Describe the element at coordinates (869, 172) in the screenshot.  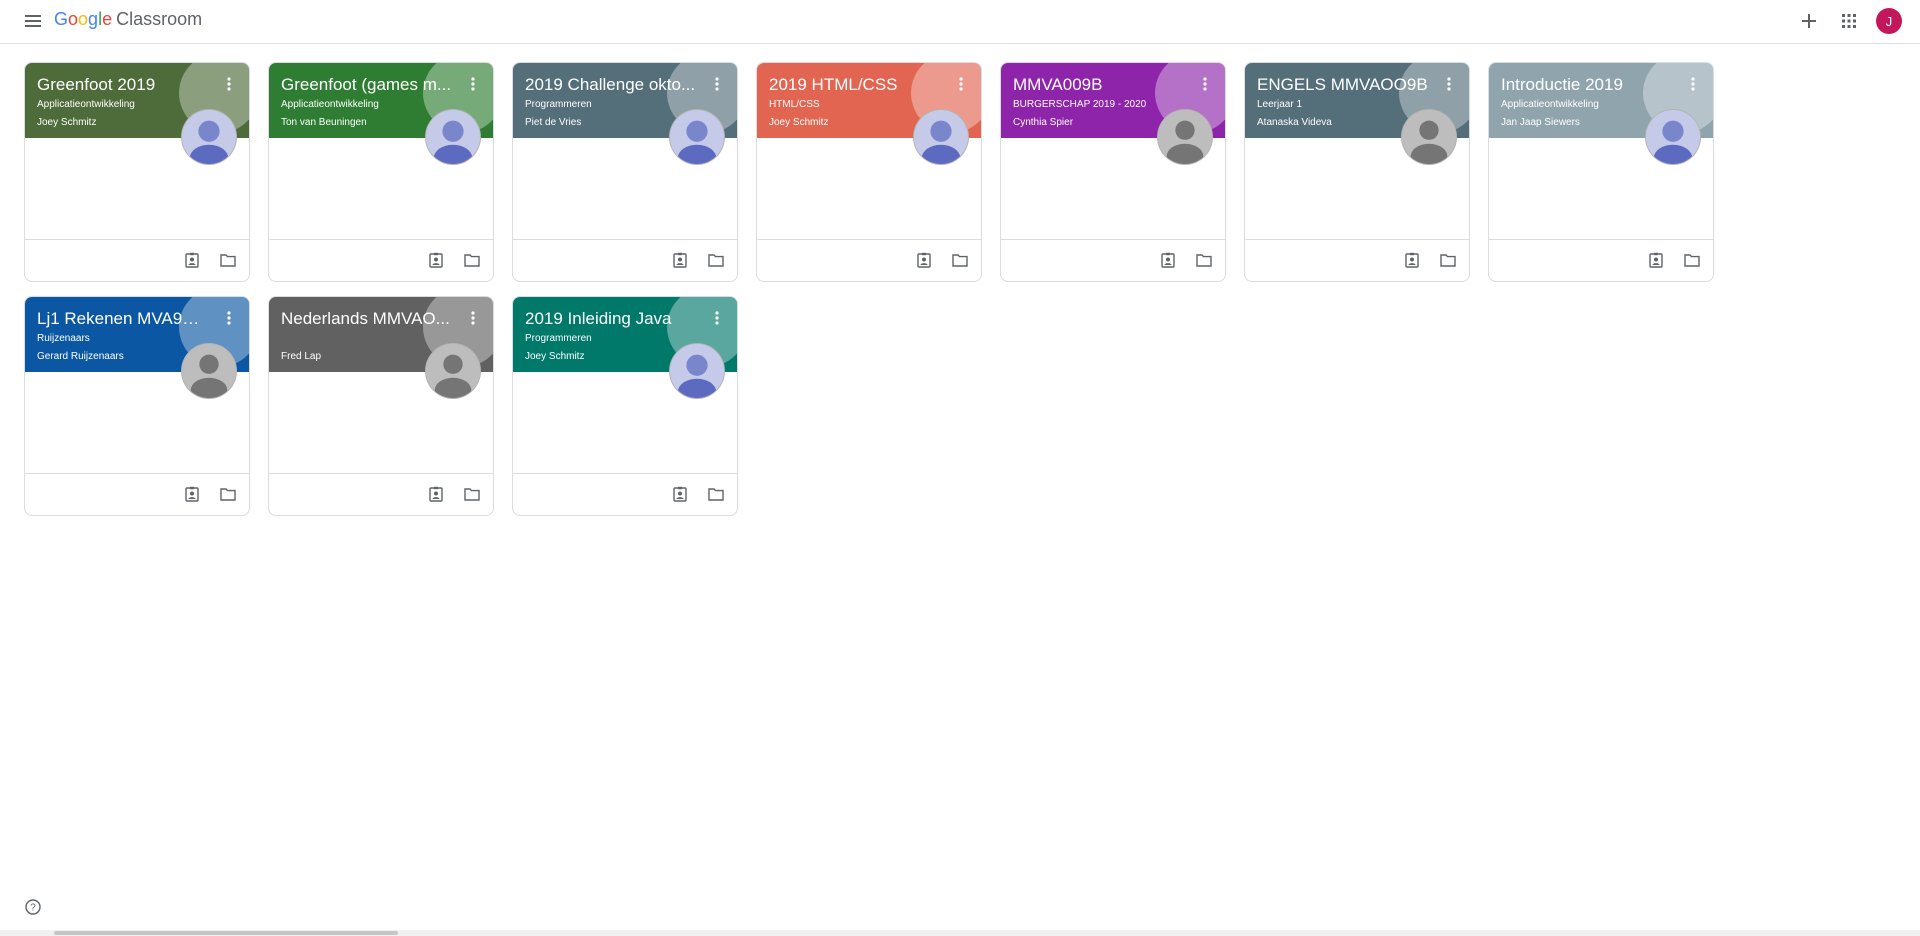
I see `class-card: 2019 HTML/CSS HTML/CSS Joey Schmitz` at that location.